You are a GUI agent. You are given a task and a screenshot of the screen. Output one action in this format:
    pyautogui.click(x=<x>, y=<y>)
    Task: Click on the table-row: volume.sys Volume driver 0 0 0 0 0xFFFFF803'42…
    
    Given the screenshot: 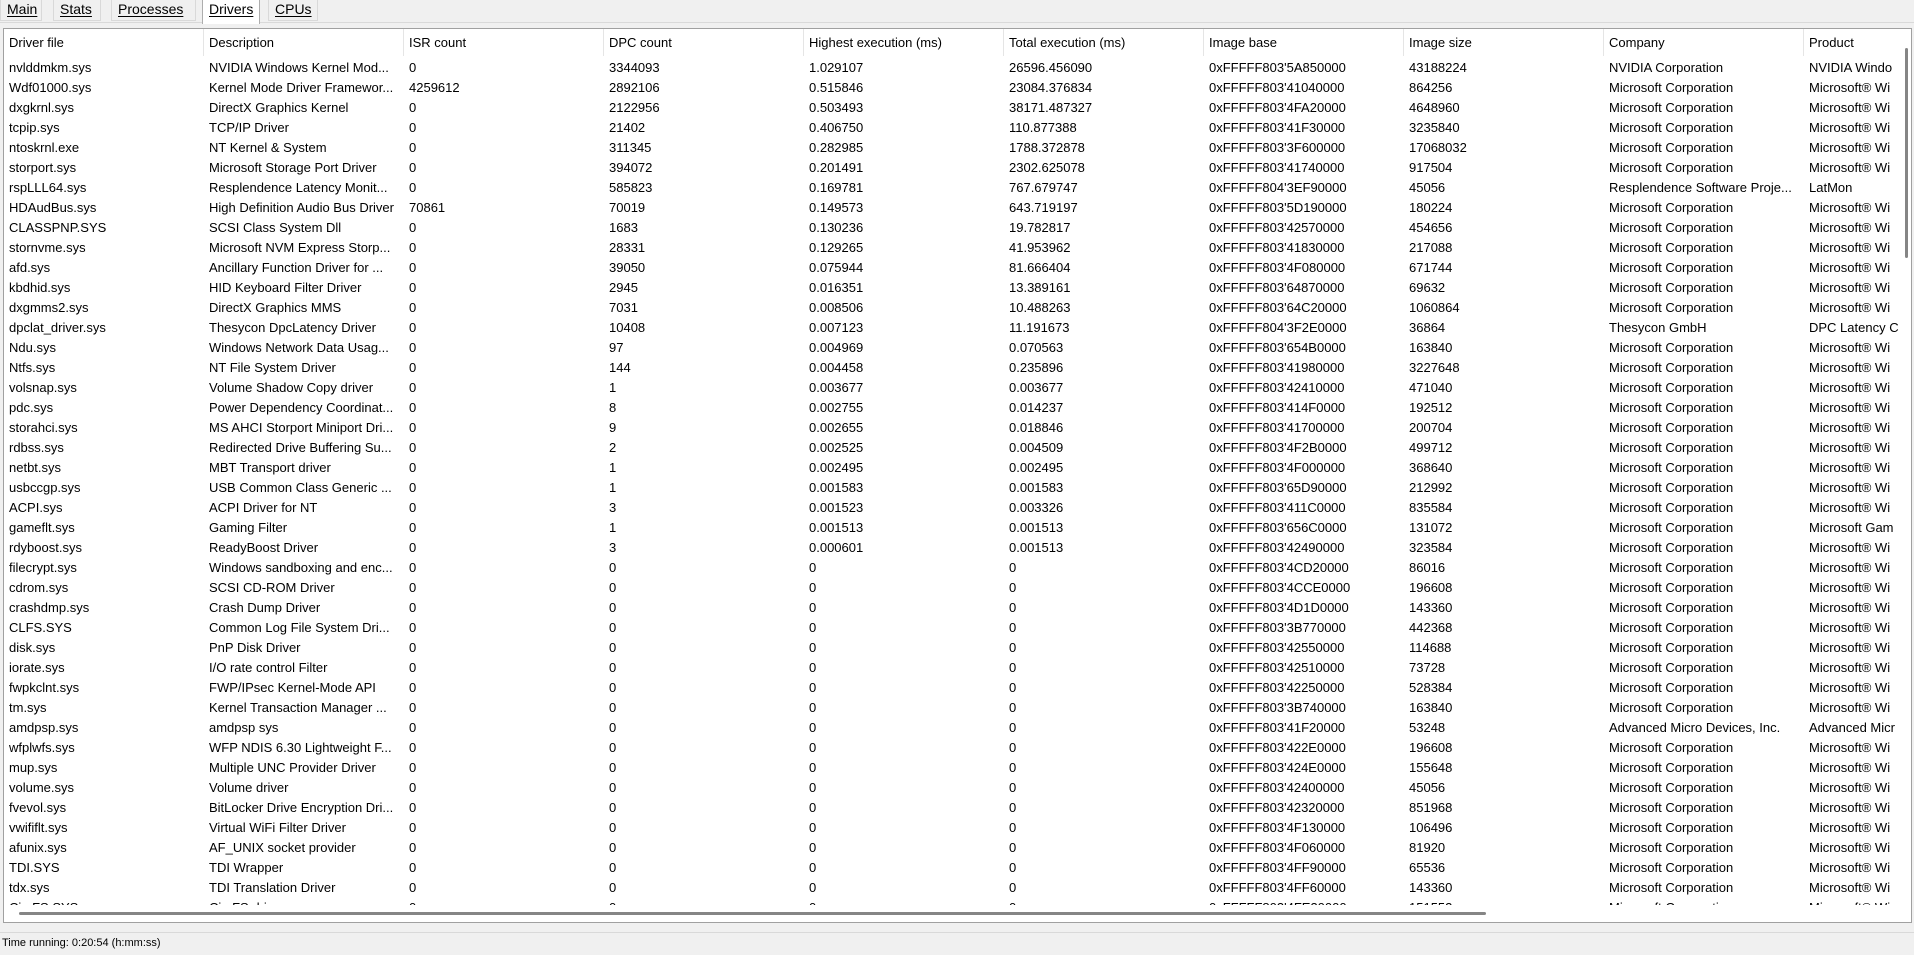 What is the action you would take?
    pyautogui.click(x=957, y=788)
    